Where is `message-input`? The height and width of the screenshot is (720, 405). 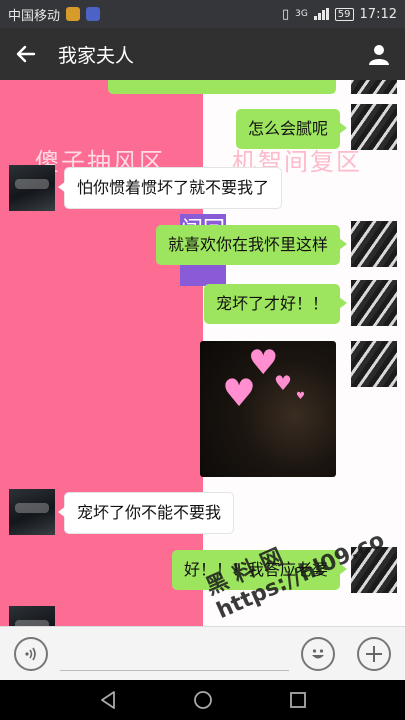
message-input is located at coordinates (174, 654).